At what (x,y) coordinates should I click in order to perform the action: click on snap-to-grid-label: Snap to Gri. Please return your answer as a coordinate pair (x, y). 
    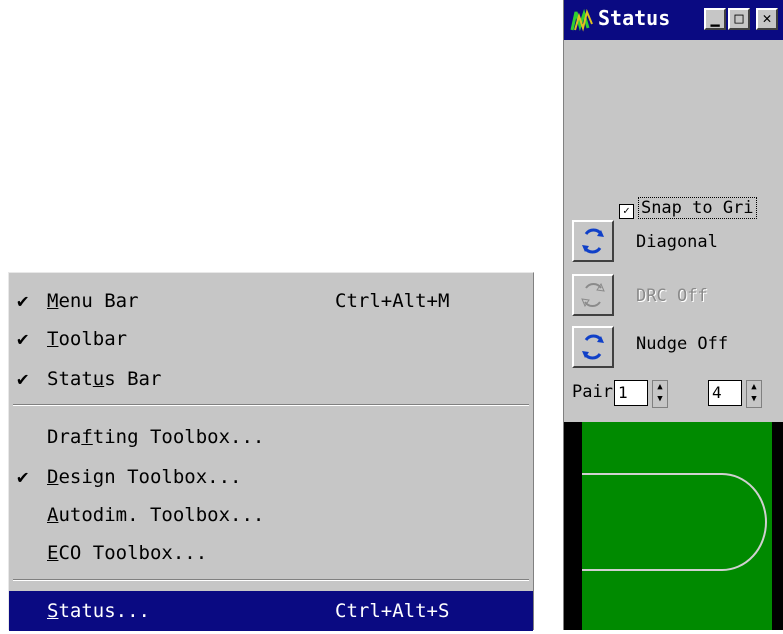
    Looking at the image, I should click on (697, 208).